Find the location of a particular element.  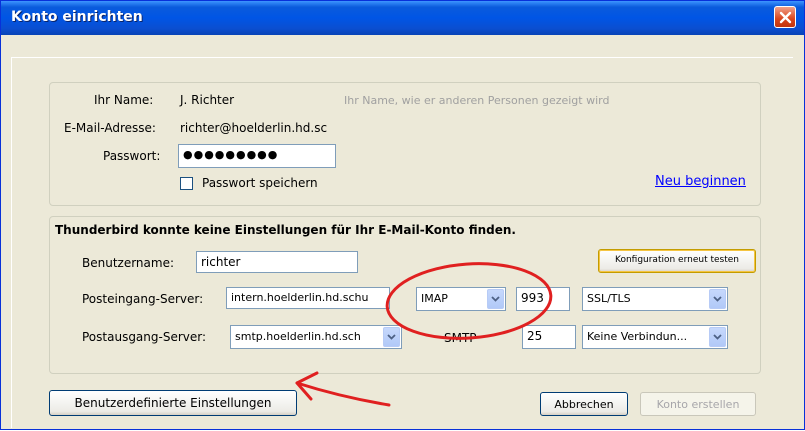

close-icon is located at coordinates (785, 17).